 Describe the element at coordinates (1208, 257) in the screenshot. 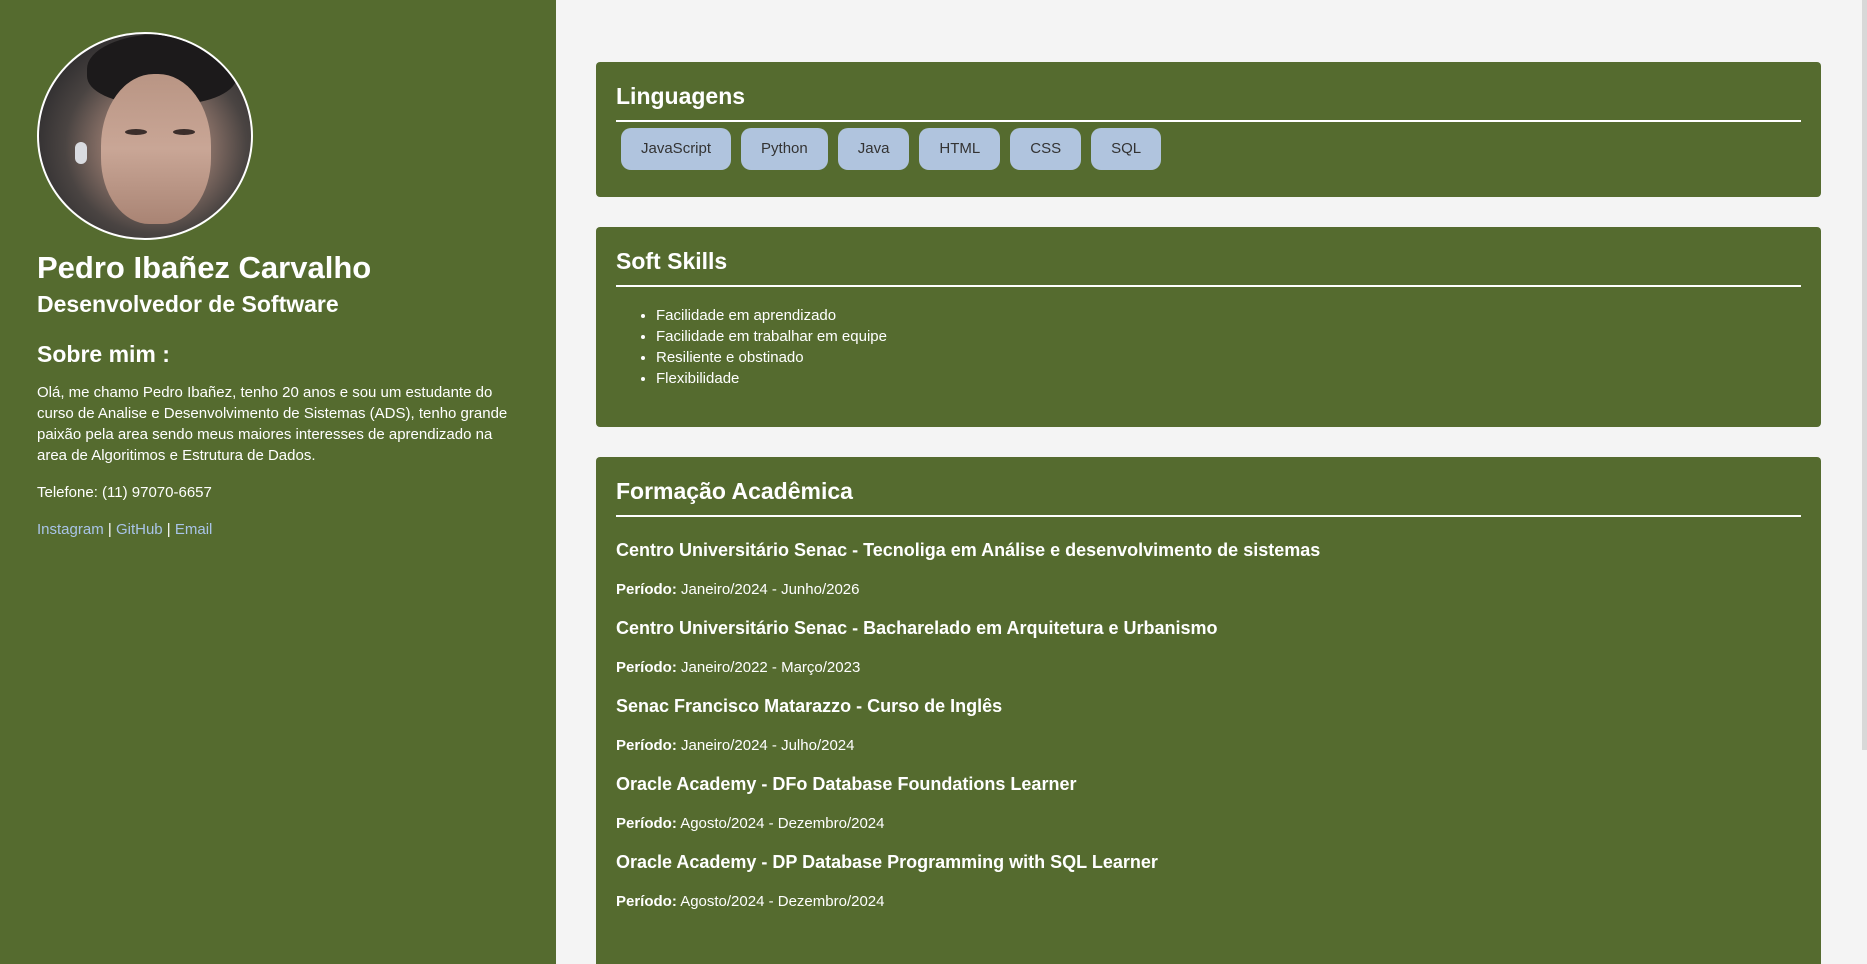

I see `soft-skills-title: Soft Skills` at that location.